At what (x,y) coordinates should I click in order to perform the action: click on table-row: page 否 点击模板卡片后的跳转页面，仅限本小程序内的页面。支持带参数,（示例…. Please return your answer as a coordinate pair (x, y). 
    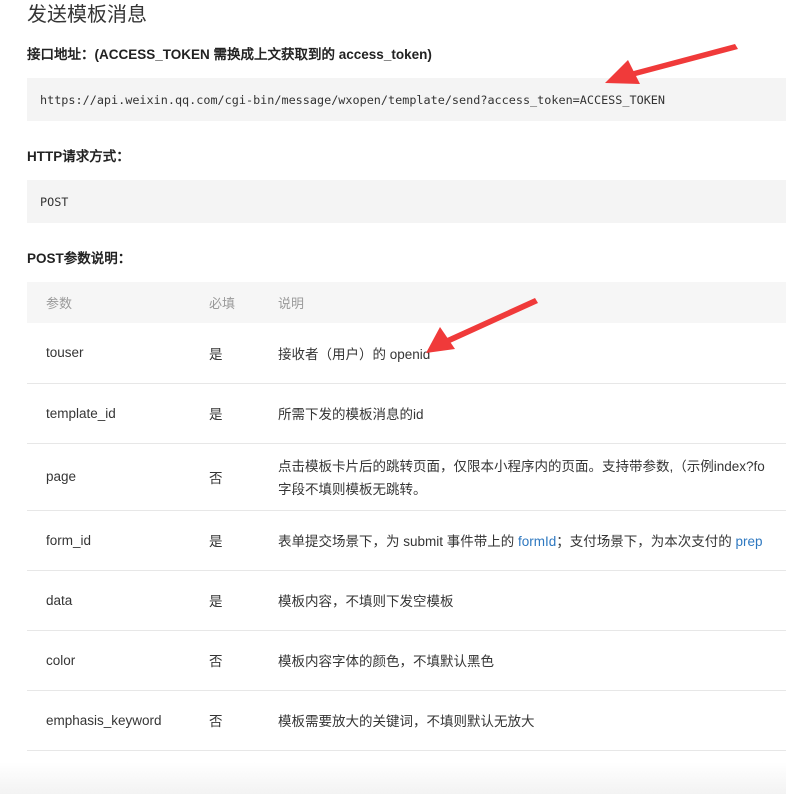
    Looking at the image, I should click on (406, 477).